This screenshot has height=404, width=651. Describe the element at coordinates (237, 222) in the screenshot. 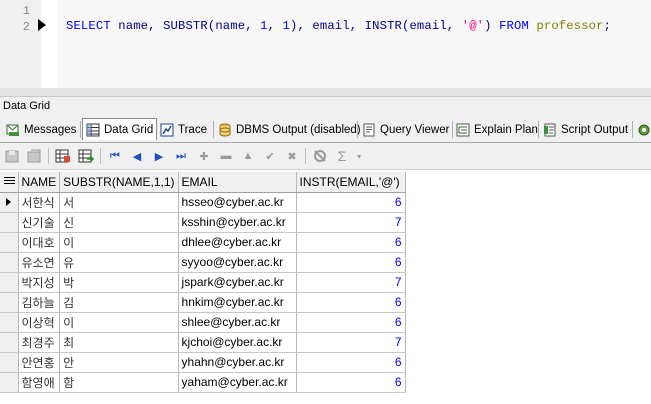

I see `cell-email: ksshin@cyber.ac.kr` at that location.